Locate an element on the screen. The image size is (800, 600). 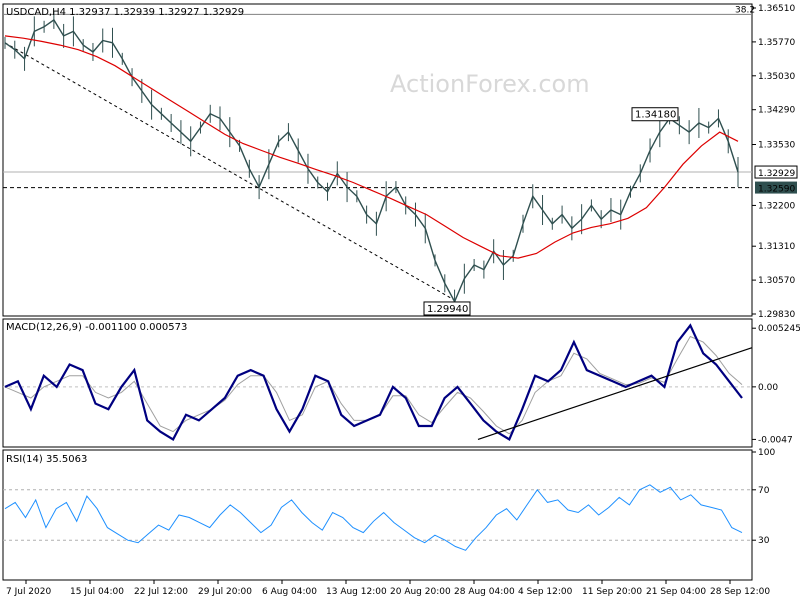
support-tag: 1.32590 is located at coordinates (776, 190).